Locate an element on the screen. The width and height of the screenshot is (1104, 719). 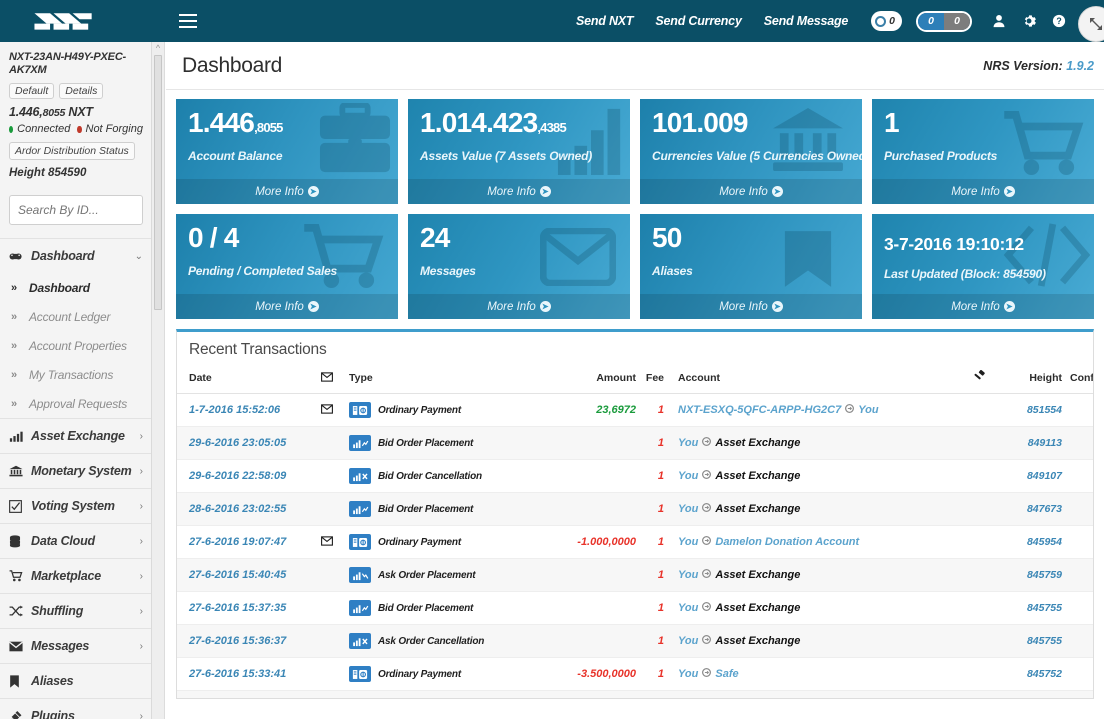
account-from: NXT-ESXQ-5QFC-ARPP-HG2C7 is located at coordinates (759, 410).